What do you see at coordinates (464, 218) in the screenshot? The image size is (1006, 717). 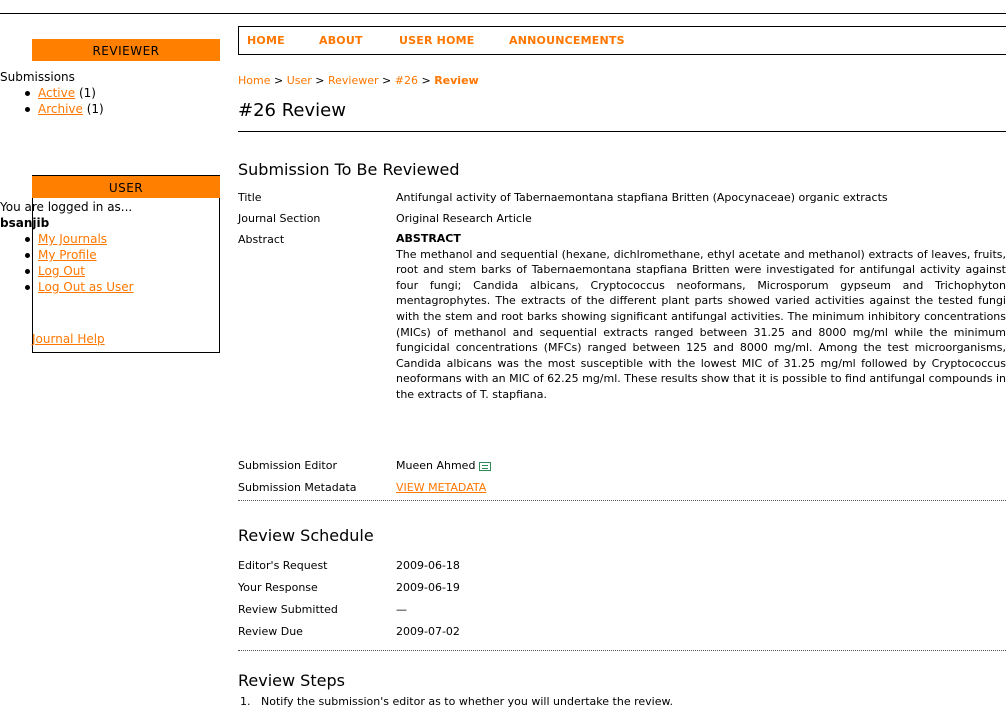 I see `section-value: Original Research Article` at bounding box center [464, 218].